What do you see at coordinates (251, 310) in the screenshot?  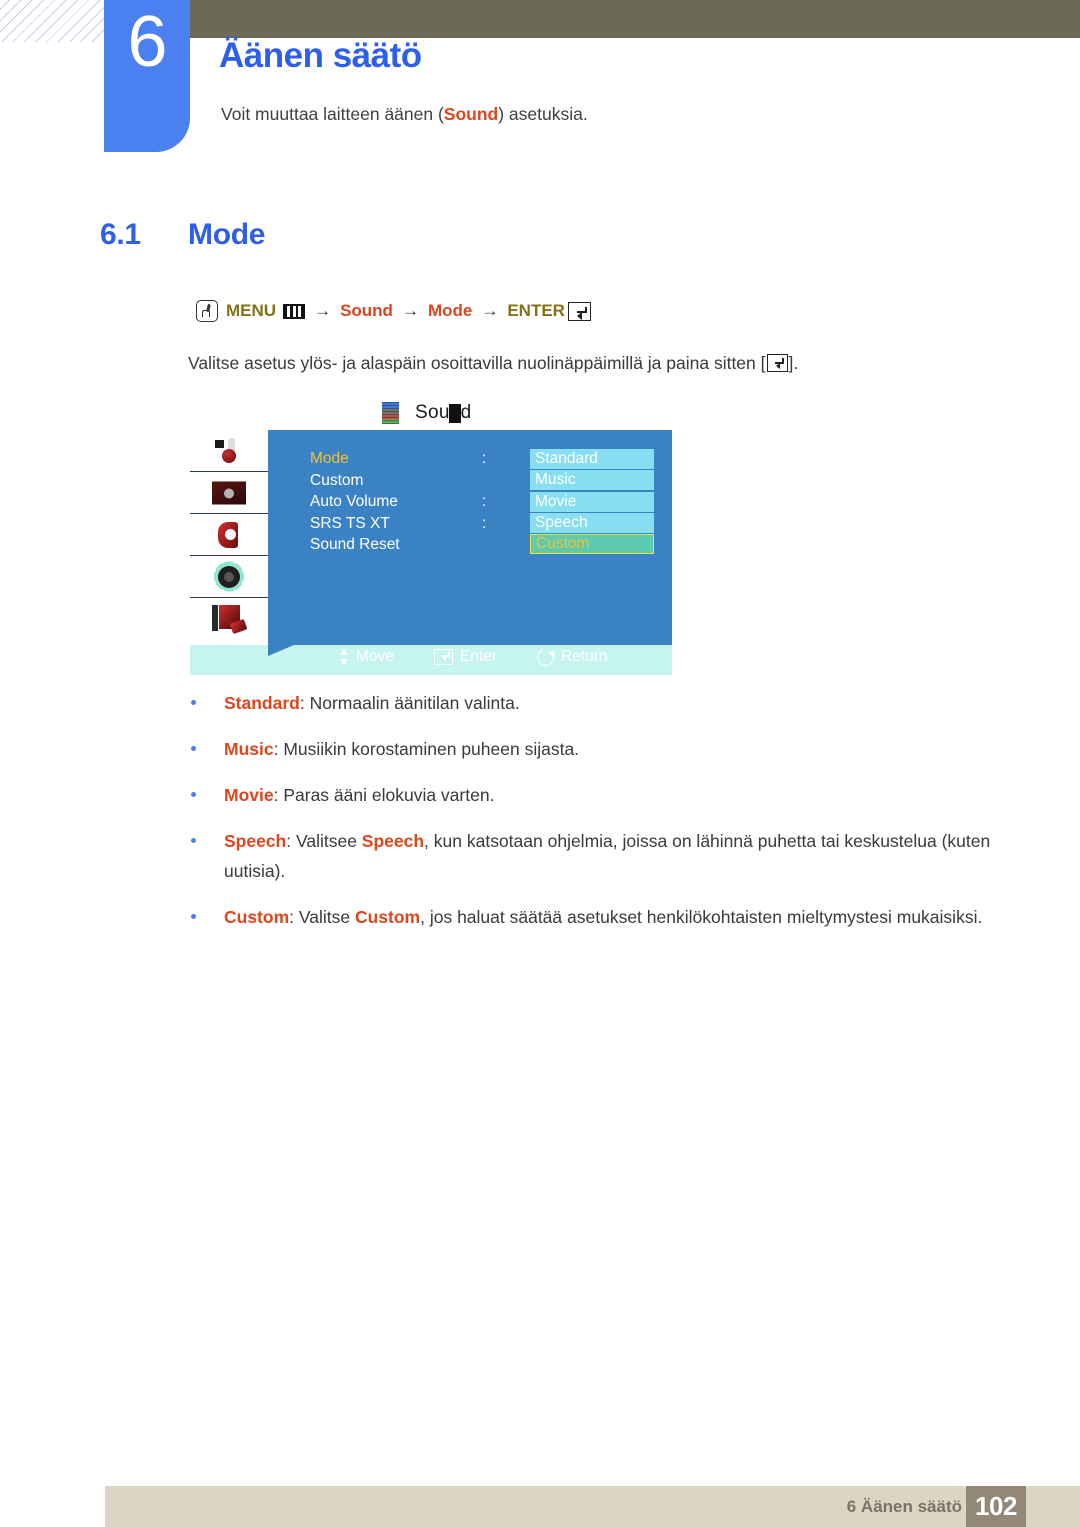 I see `nav-menu-label: MENU` at bounding box center [251, 310].